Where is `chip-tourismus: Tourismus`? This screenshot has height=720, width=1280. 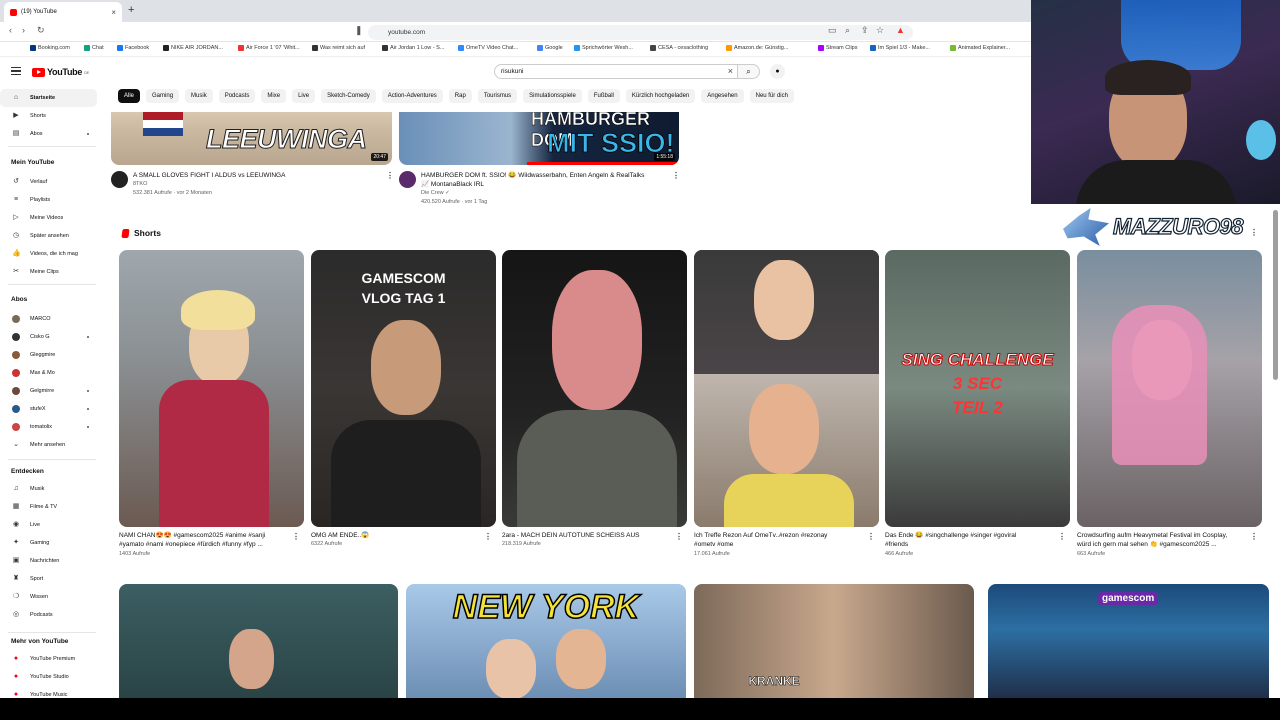 chip-tourismus: Tourismus is located at coordinates (497, 96).